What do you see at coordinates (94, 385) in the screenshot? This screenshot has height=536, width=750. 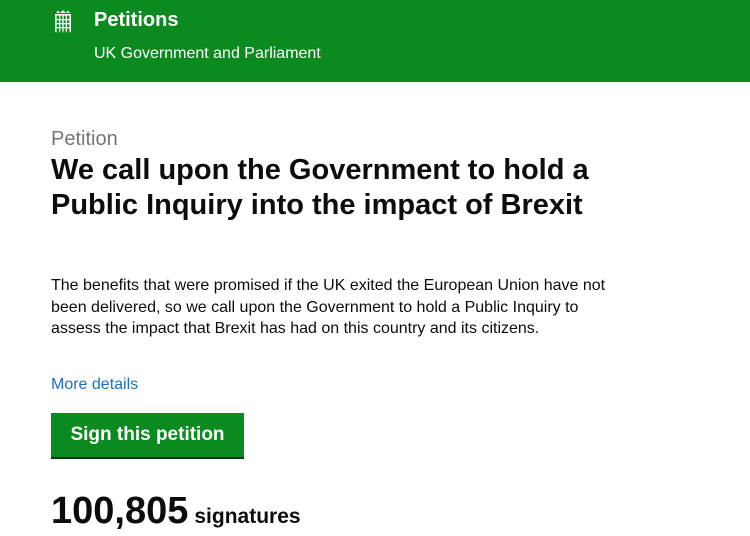 I see `more-details-link: More details` at bounding box center [94, 385].